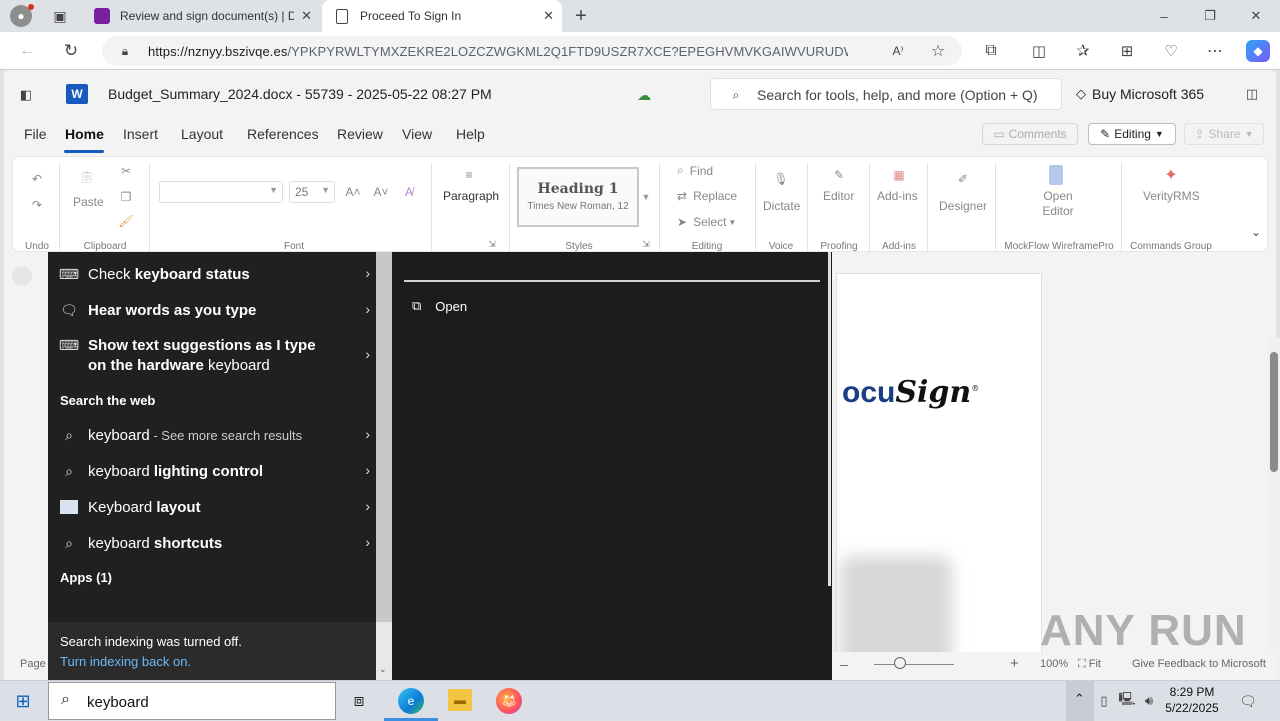  Describe the element at coordinates (1140, 94) in the screenshot. I see `buy-m365-button: ◇ Buy Microsoft 365` at that location.